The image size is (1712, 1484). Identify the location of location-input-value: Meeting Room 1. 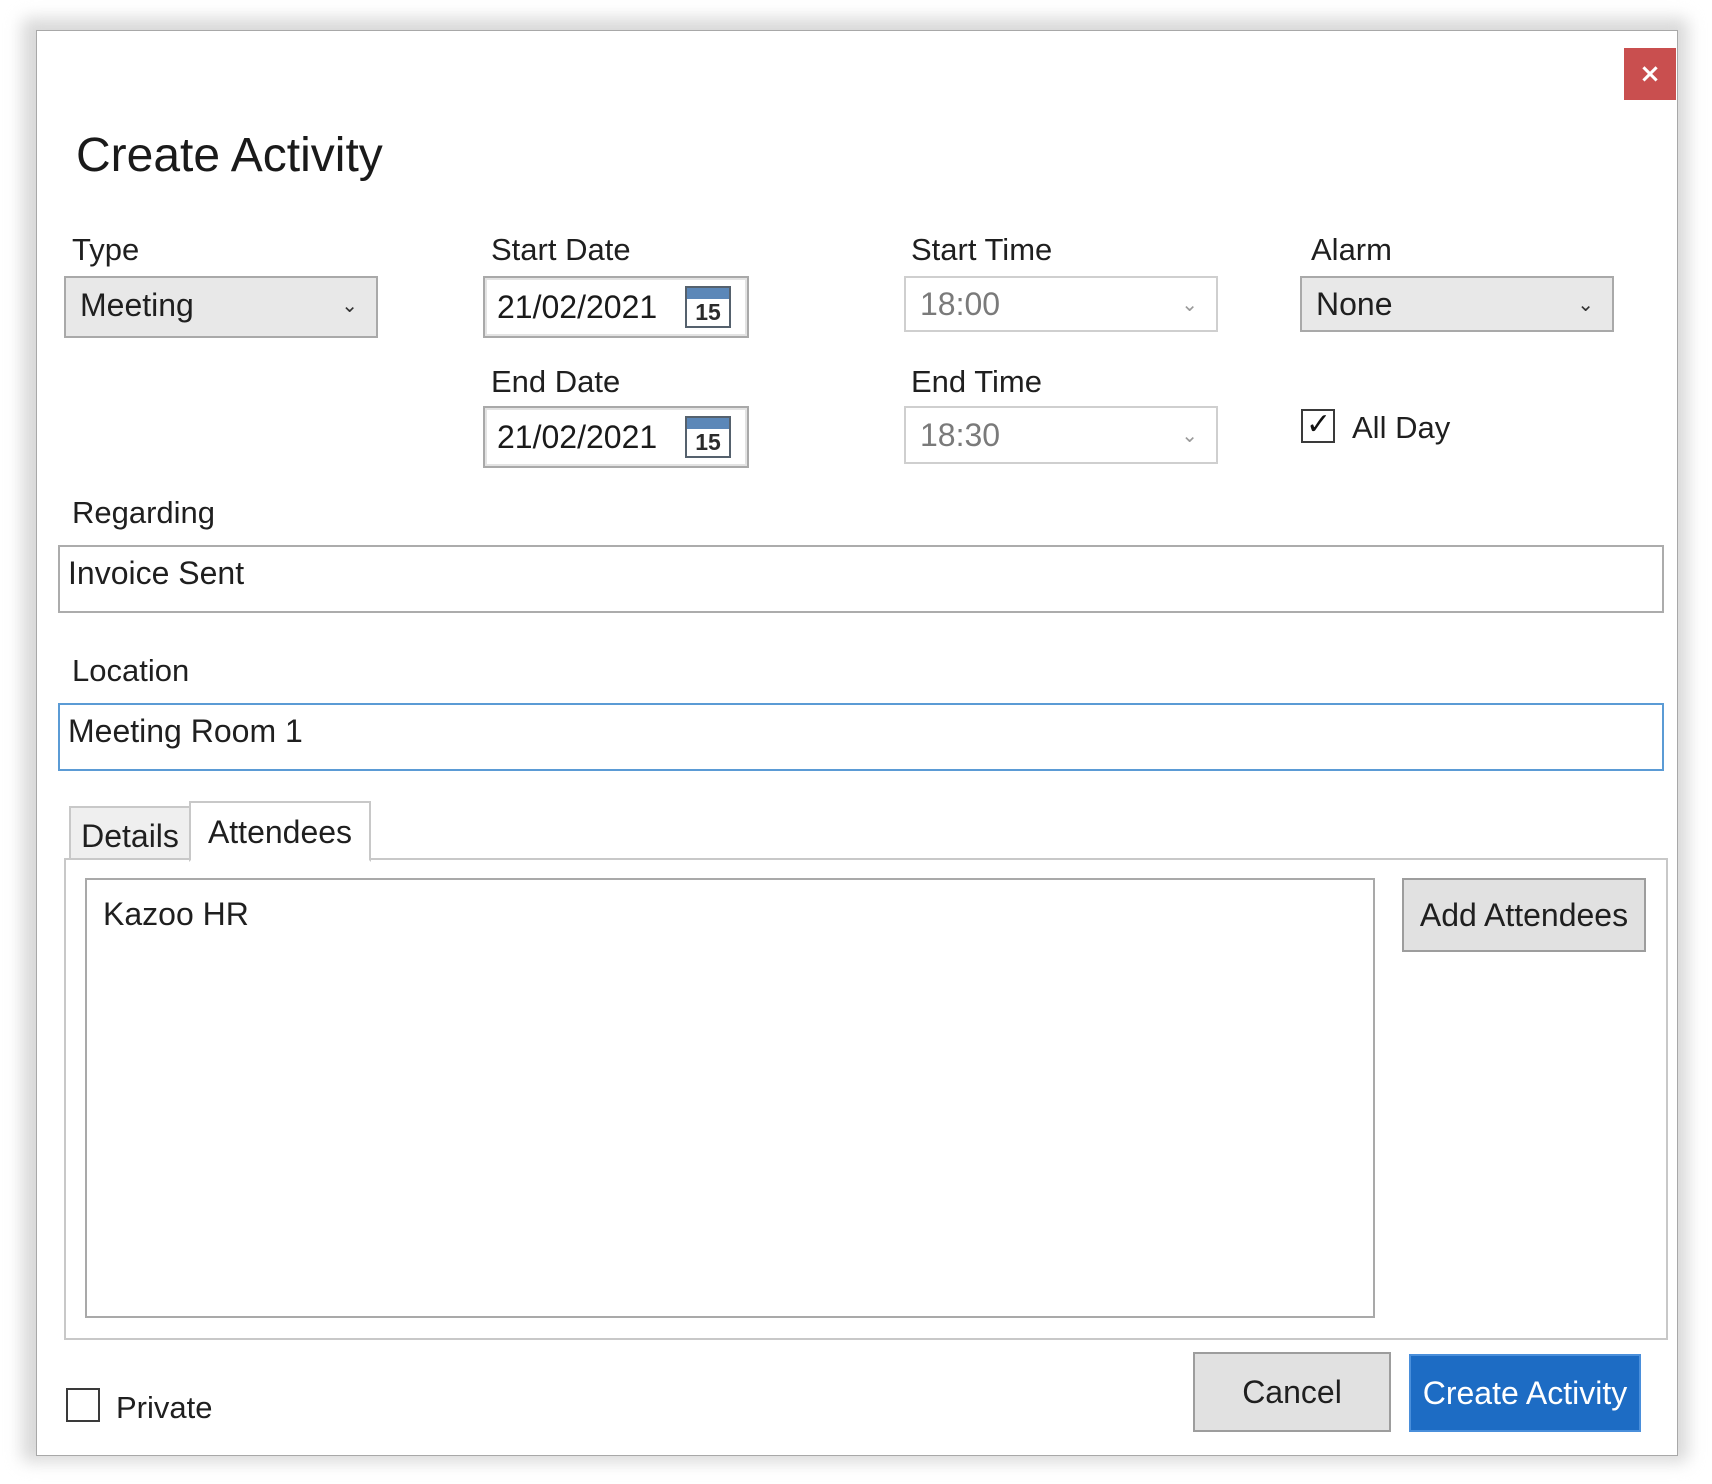
(185, 731).